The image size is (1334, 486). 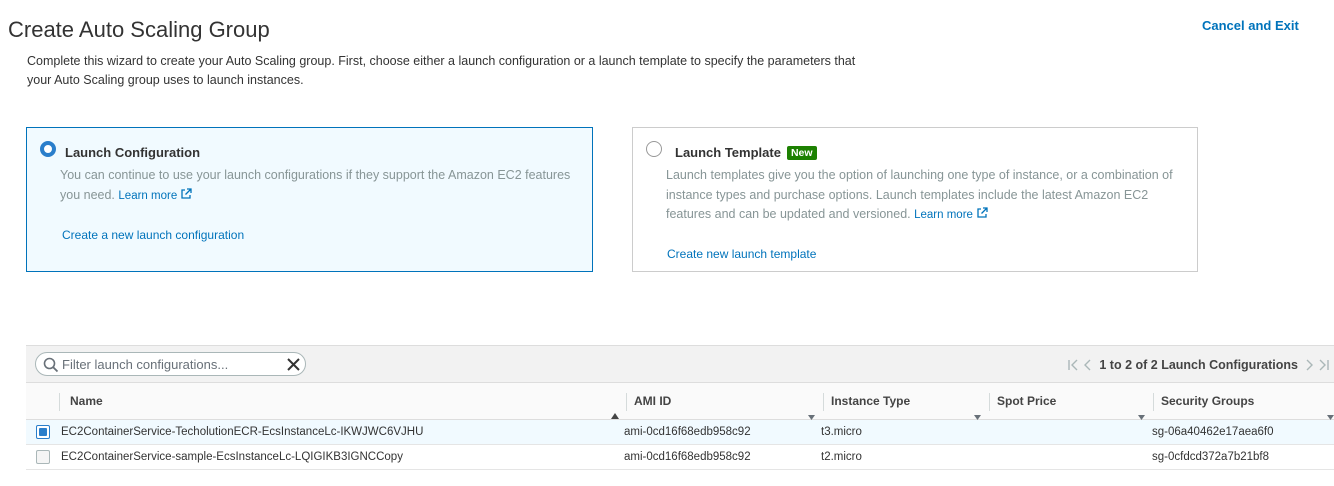 What do you see at coordinates (1309, 365) in the screenshot?
I see `next-page-icon` at bounding box center [1309, 365].